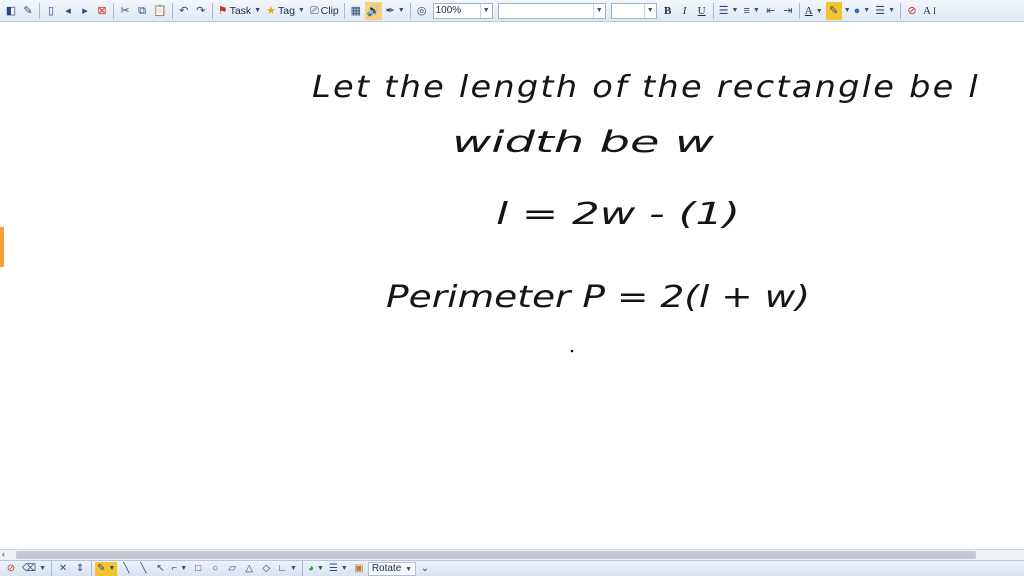 This screenshot has width=1024, height=576. What do you see at coordinates (912, 11) in the screenshot?
I see `lasso-icon: ⊘` at bounding box center [912, 11].